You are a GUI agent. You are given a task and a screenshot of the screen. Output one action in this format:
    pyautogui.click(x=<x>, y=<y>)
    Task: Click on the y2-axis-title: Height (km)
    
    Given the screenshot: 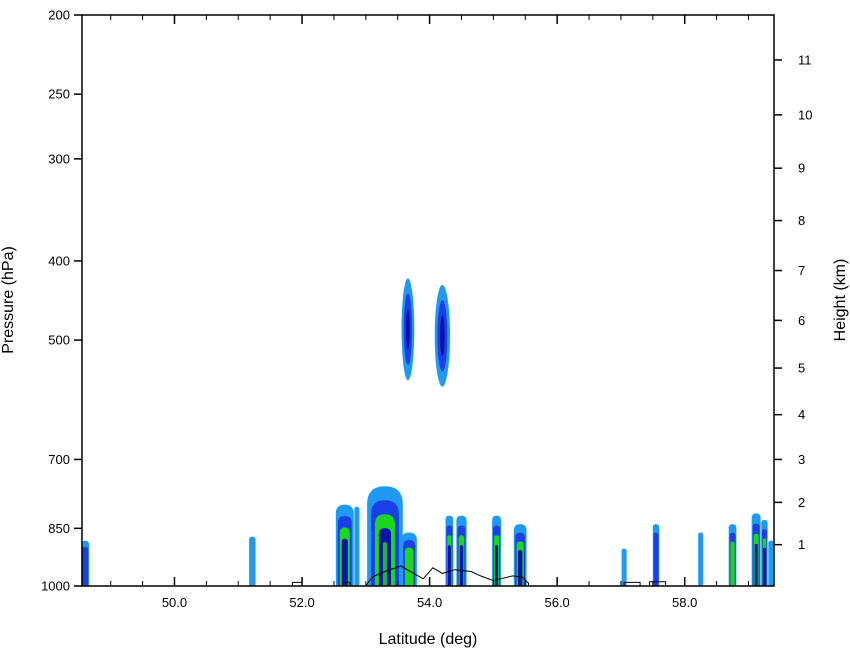 What is the action you would take?
    pyautogui.click(x=840, y=300)
    